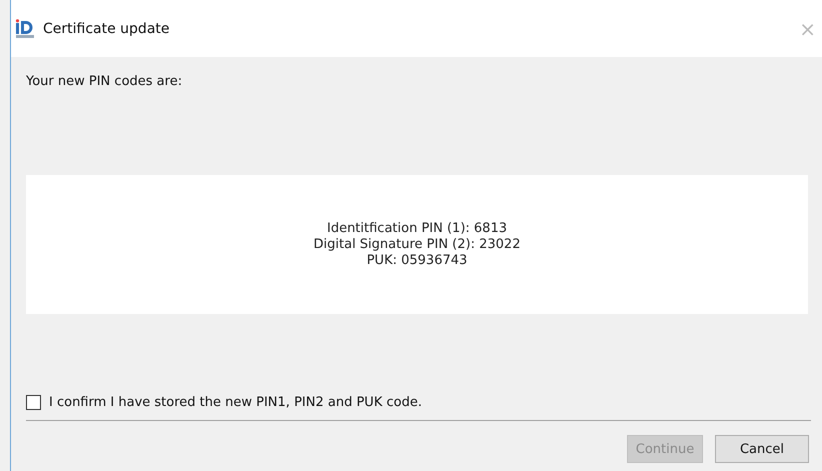 The image size is (822, 471). Describe the element at coordinates (416, 228) in the screenshot. I see `code-line: Identitfication PIN (1): 6813` at that location.